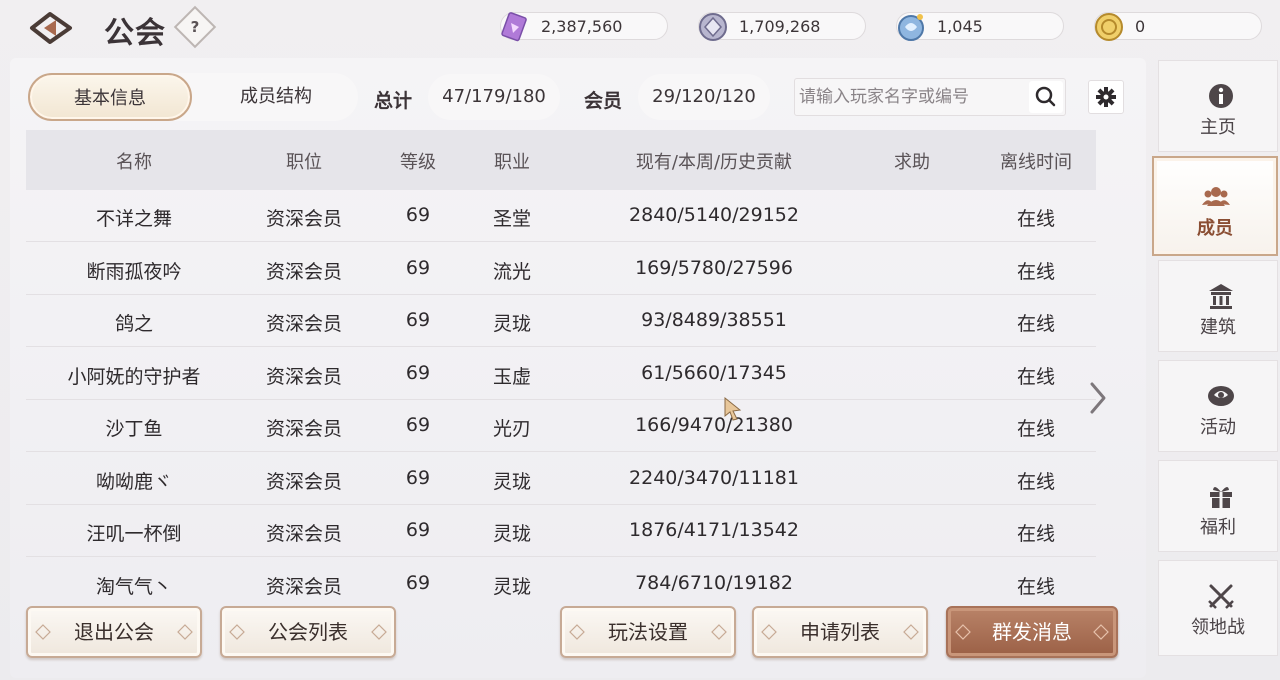 This screenshot has width=1280, height=680. What do you see at coordinates (1098, 398) in the screenshot?
I see `chevron-right-icon` at bounding box center [1098, 398].